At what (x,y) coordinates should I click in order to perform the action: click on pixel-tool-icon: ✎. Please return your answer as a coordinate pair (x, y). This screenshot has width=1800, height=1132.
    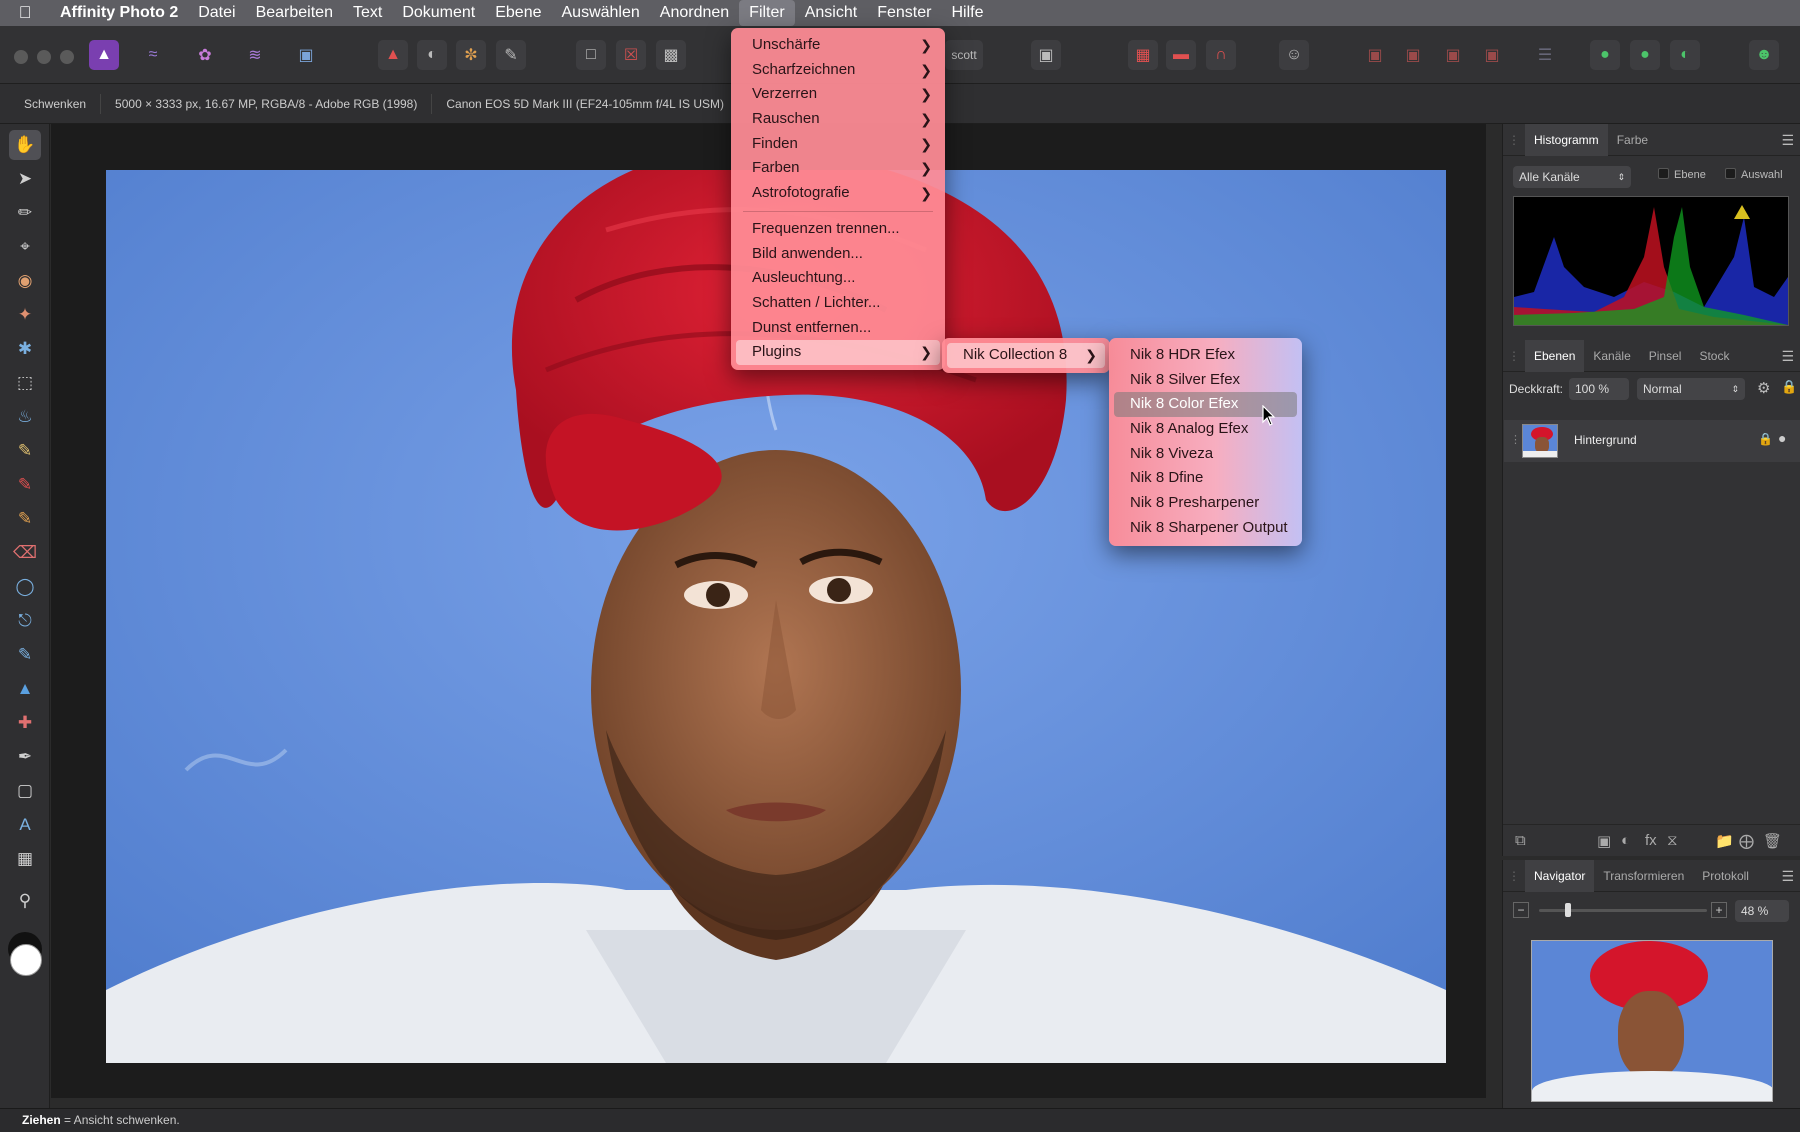
    Looking at the image, I should click on (25, 485).